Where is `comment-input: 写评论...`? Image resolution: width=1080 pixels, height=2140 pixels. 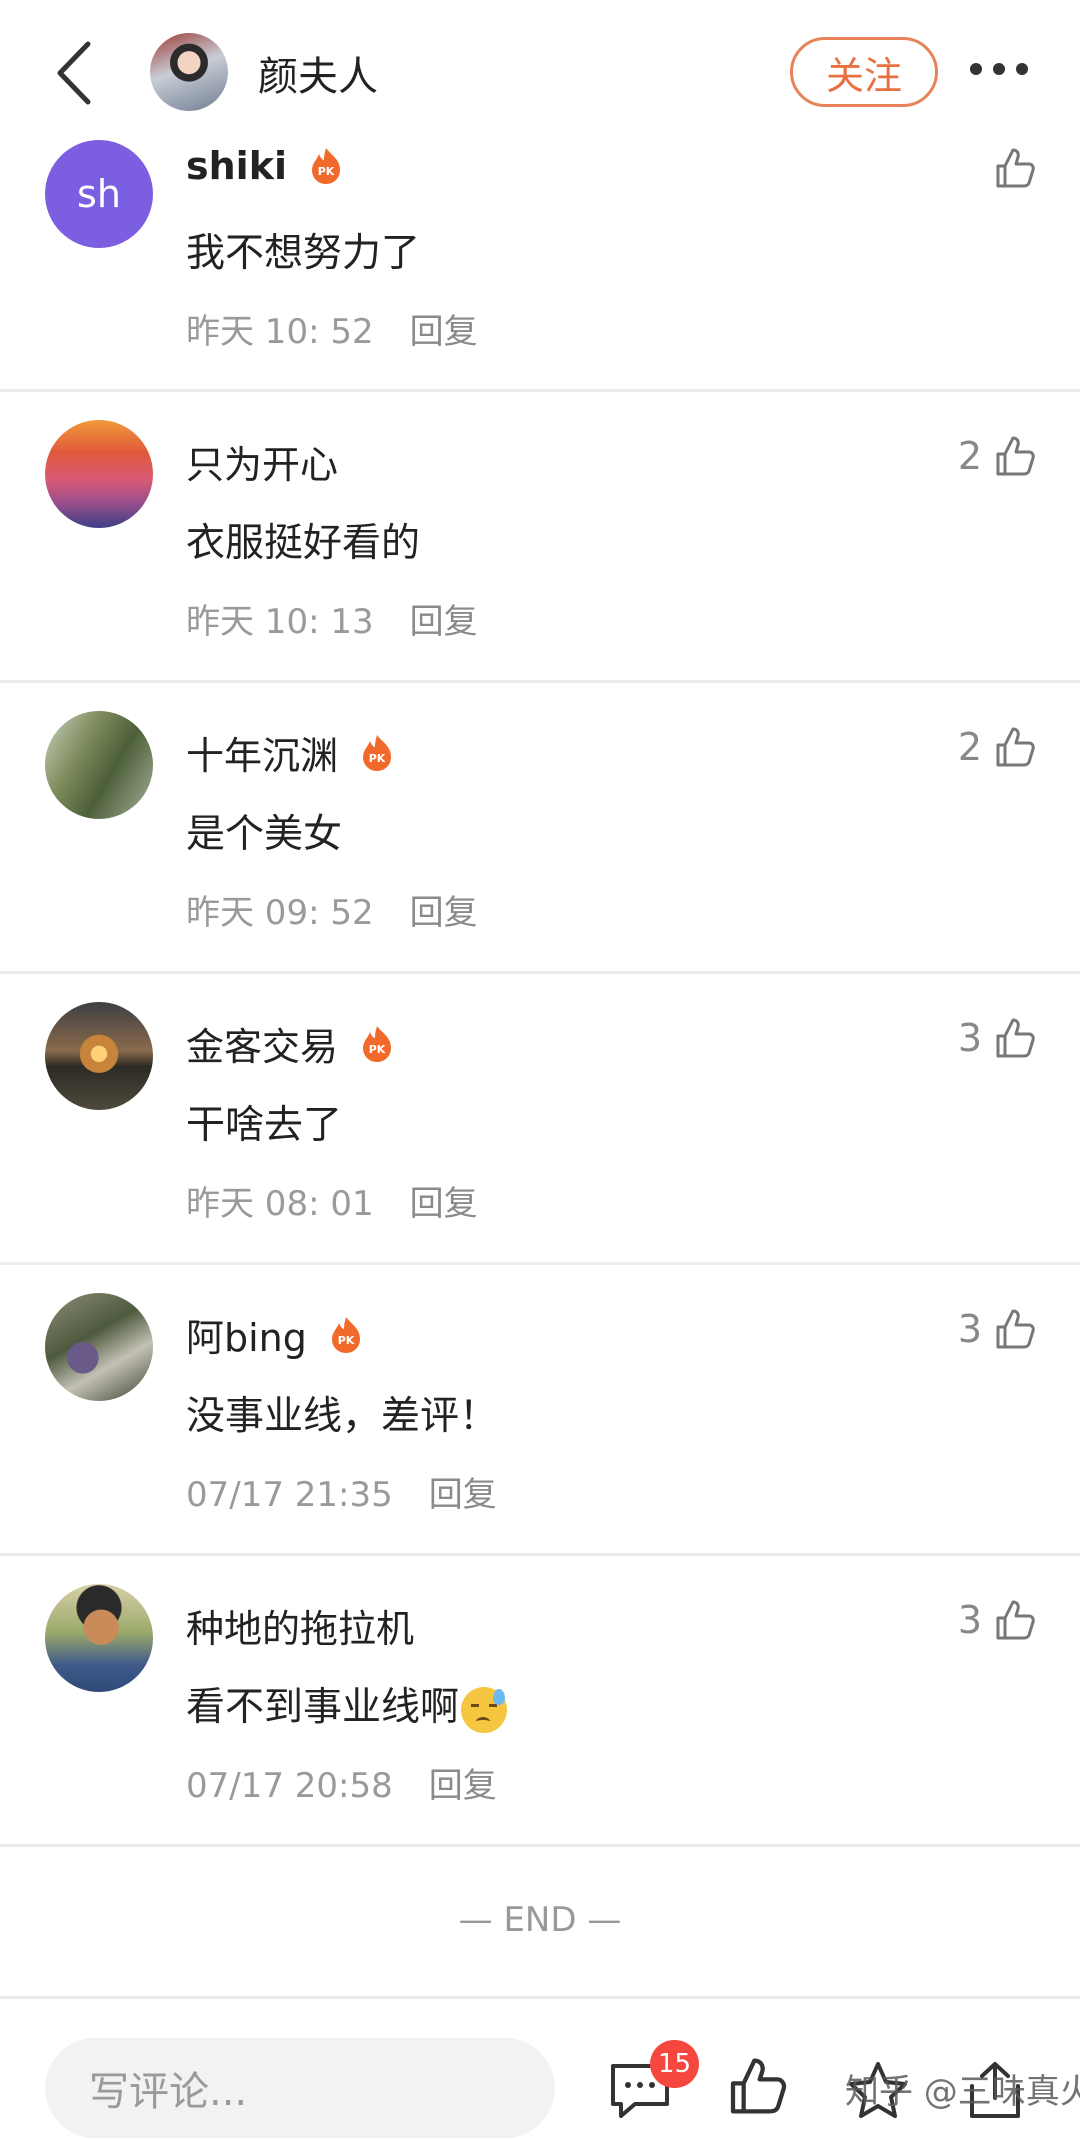
comment-input: 写评论... is located at coordinates (300, 2088).